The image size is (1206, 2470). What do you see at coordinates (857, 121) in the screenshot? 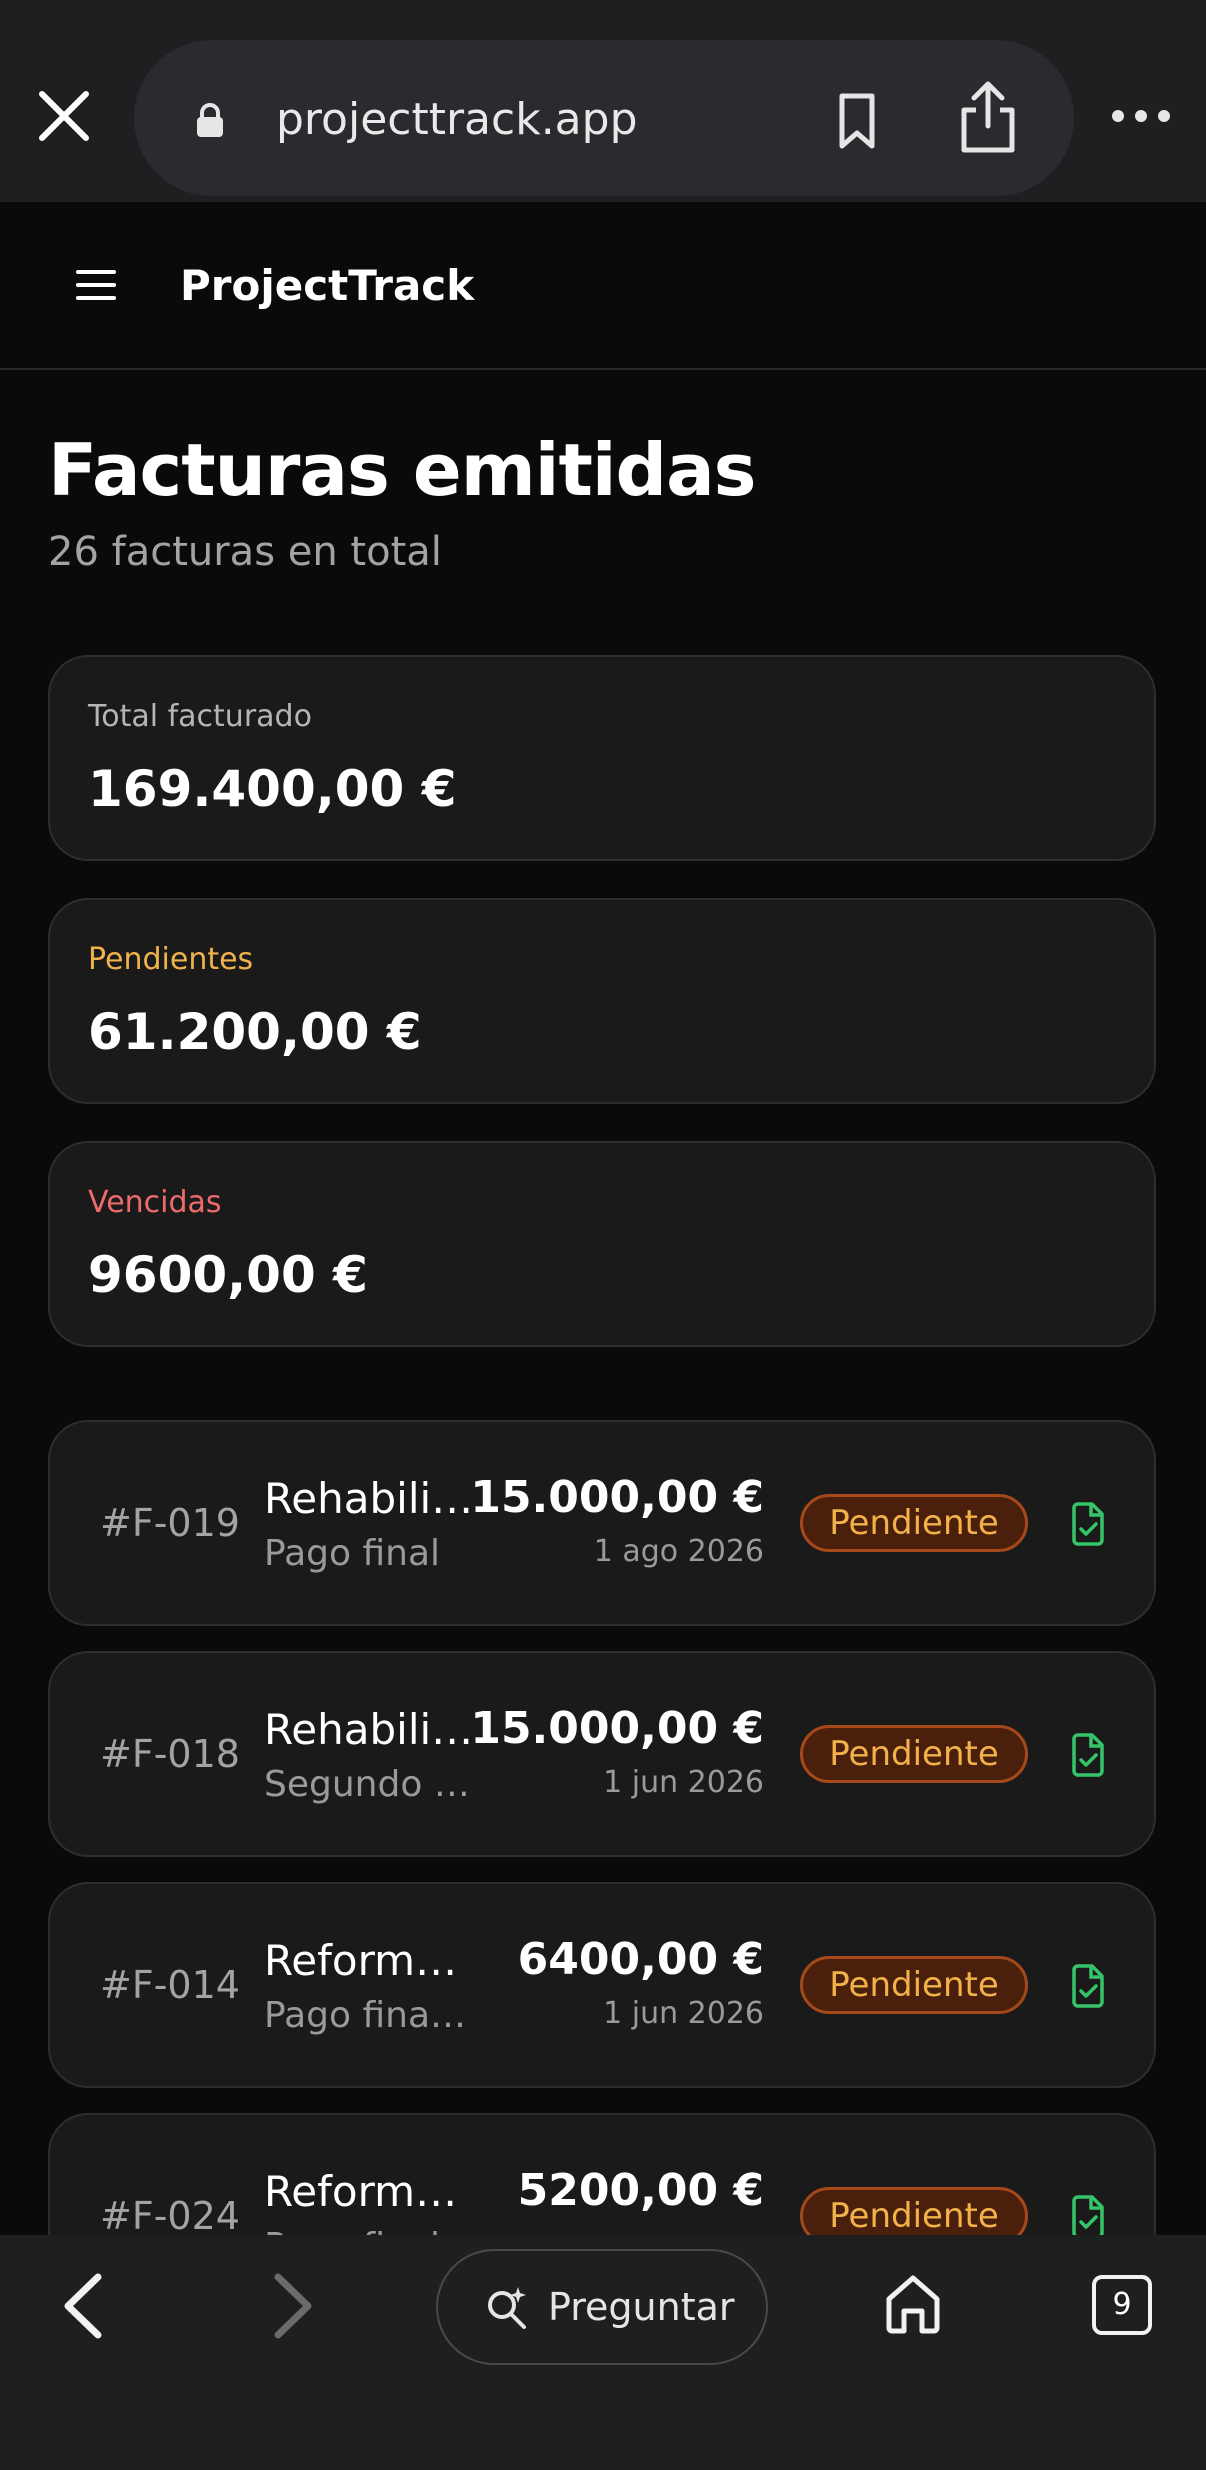
I see `bookmark-icon` at bounding box center [857, 121].